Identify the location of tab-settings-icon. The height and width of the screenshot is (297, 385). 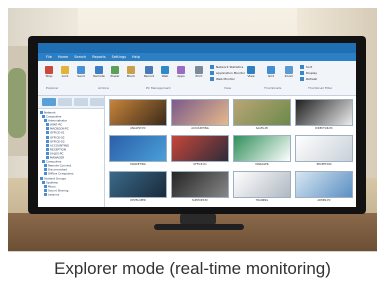
(97, 102).